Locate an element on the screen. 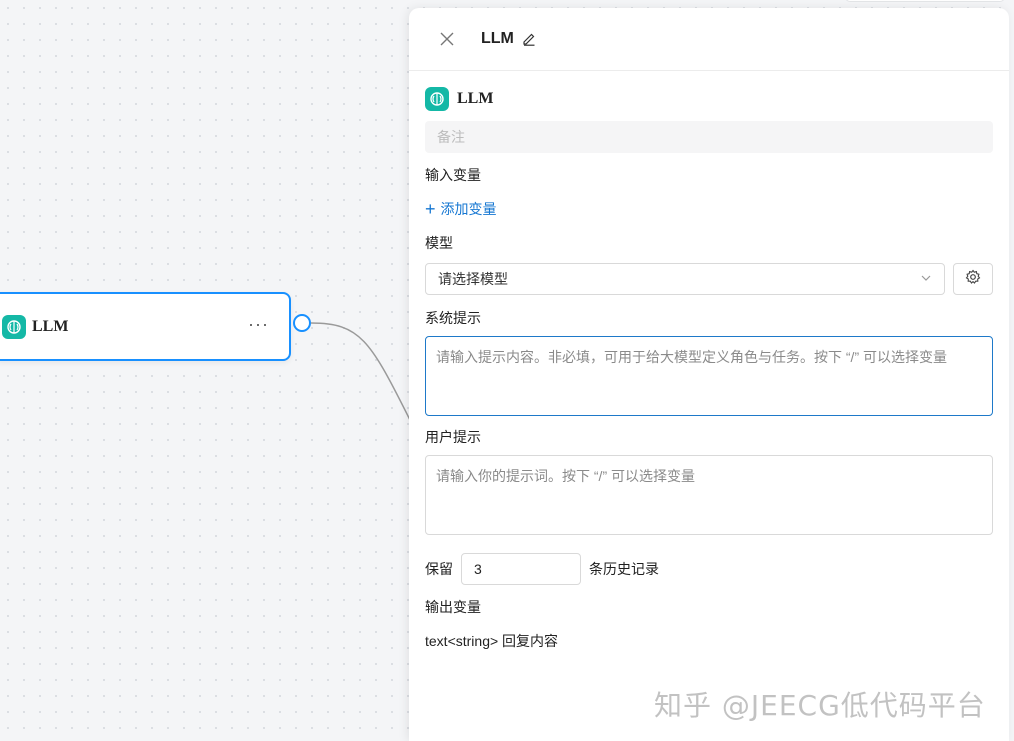 Image resolution: width=1014 pixels, height=741 pixels. plus-icon: + is located at coordinates (430, 209).